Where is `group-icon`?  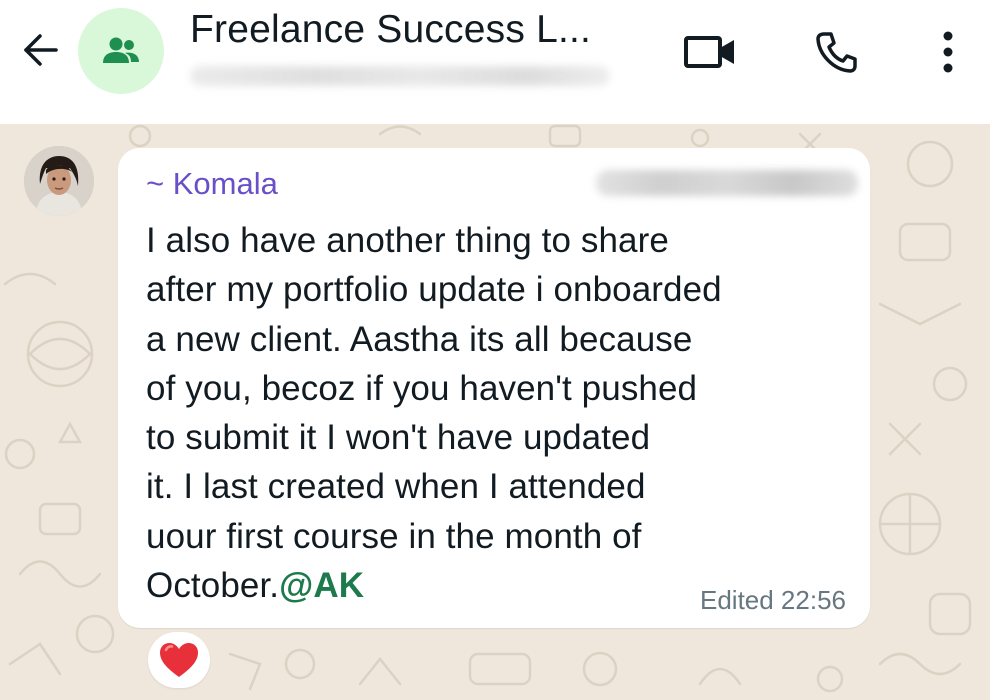 group-icon is located at coordinates (121, 50).